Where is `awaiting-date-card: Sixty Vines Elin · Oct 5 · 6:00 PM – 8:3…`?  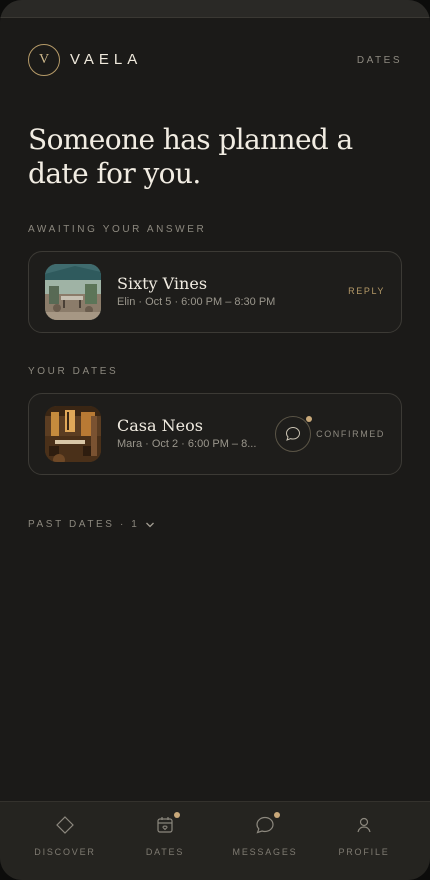
awaiting-date-card: Sixty Vines Elin · Oct 5 · 6:00 PM – 8:3… is located at coordinates (215, 292).